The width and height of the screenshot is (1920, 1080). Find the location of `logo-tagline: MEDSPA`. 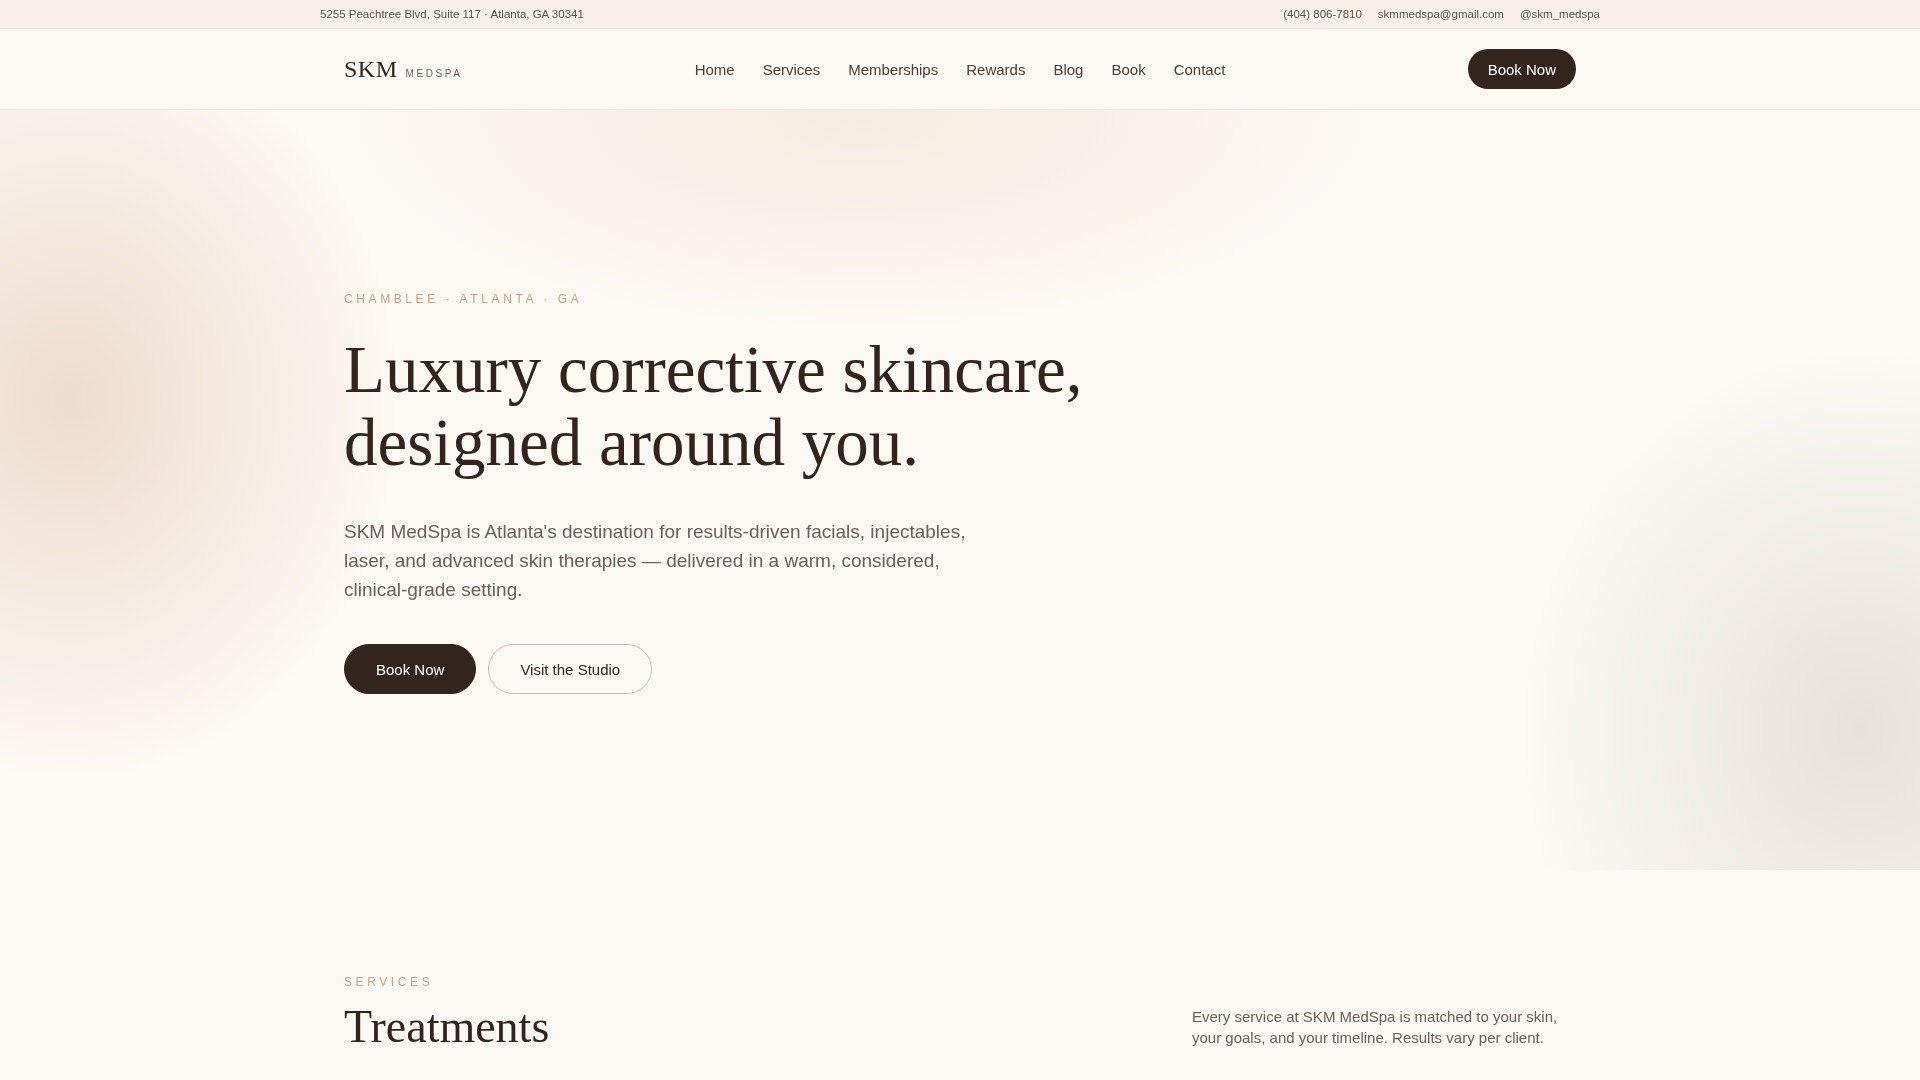

logo-tagline: MEDSPA is located at coordinates (434, 73).